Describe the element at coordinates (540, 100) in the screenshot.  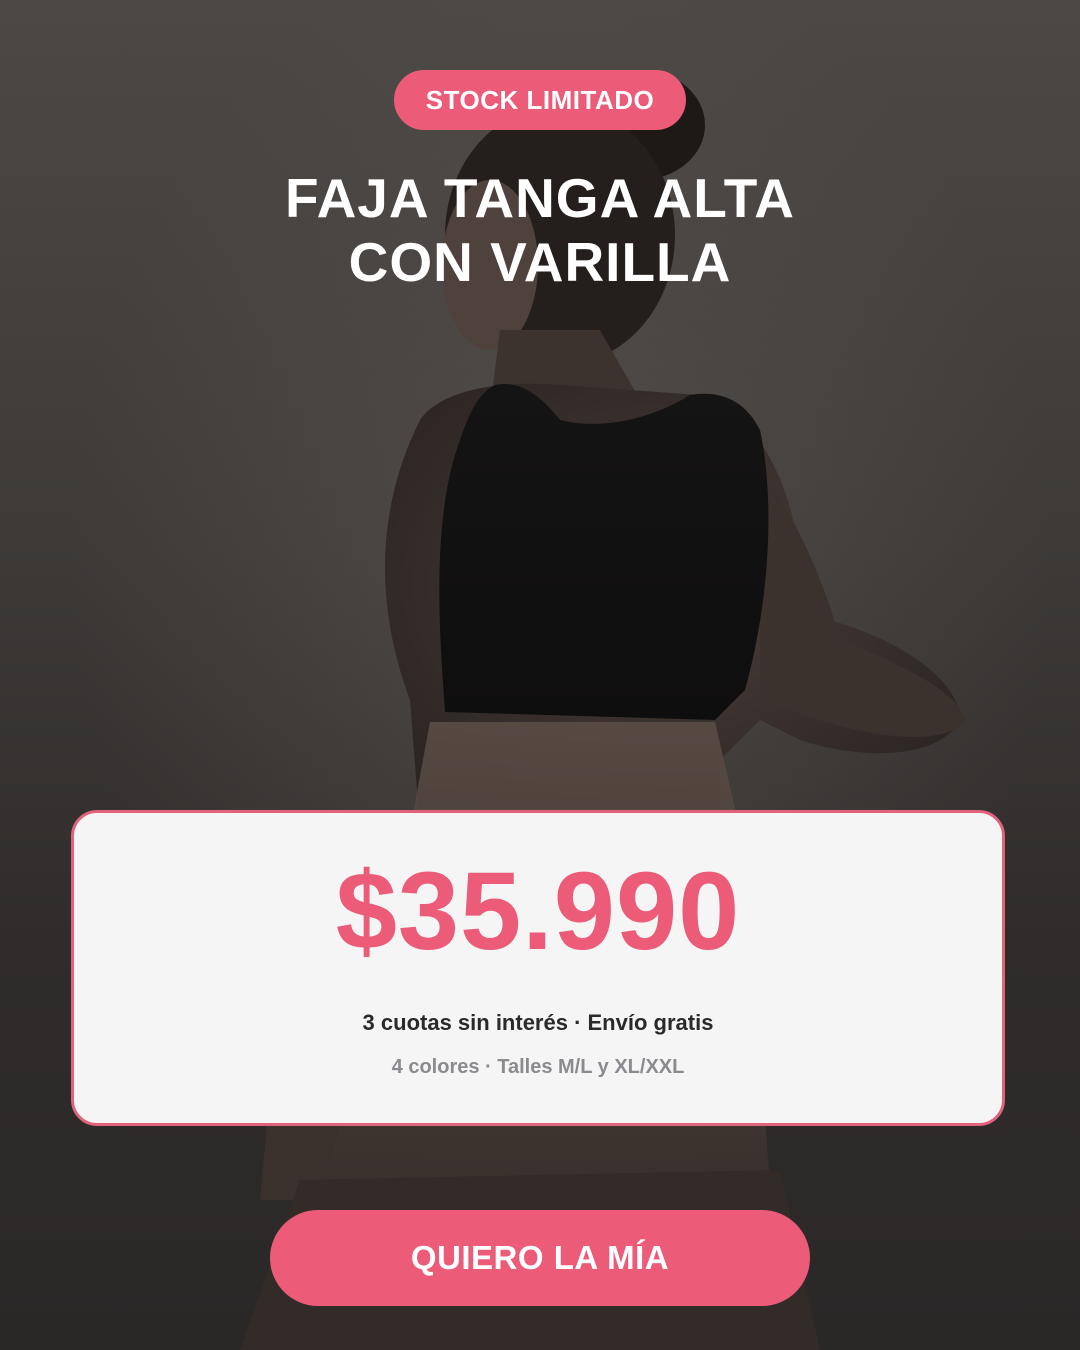
I see `stock-limited-badge: STOCK LIMITADO` at that location.